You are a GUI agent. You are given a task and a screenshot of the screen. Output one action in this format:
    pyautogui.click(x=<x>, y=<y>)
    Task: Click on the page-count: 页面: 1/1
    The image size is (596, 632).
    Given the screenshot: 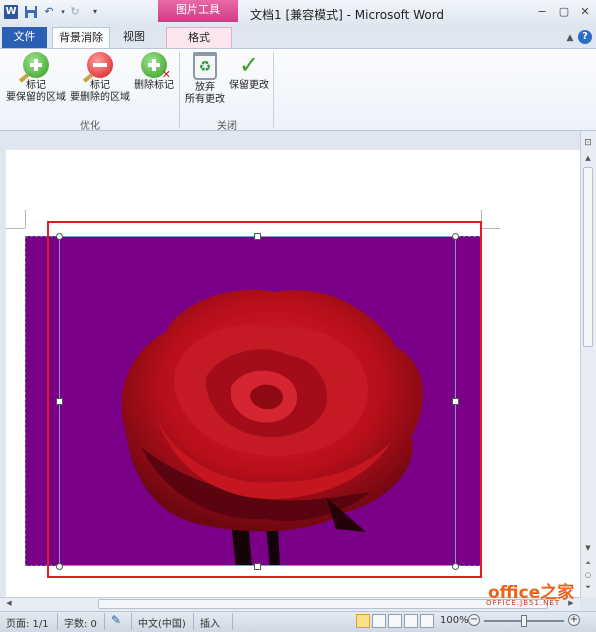 What is the action you would take?
    pyautogui.click(x=27, y=622)
    